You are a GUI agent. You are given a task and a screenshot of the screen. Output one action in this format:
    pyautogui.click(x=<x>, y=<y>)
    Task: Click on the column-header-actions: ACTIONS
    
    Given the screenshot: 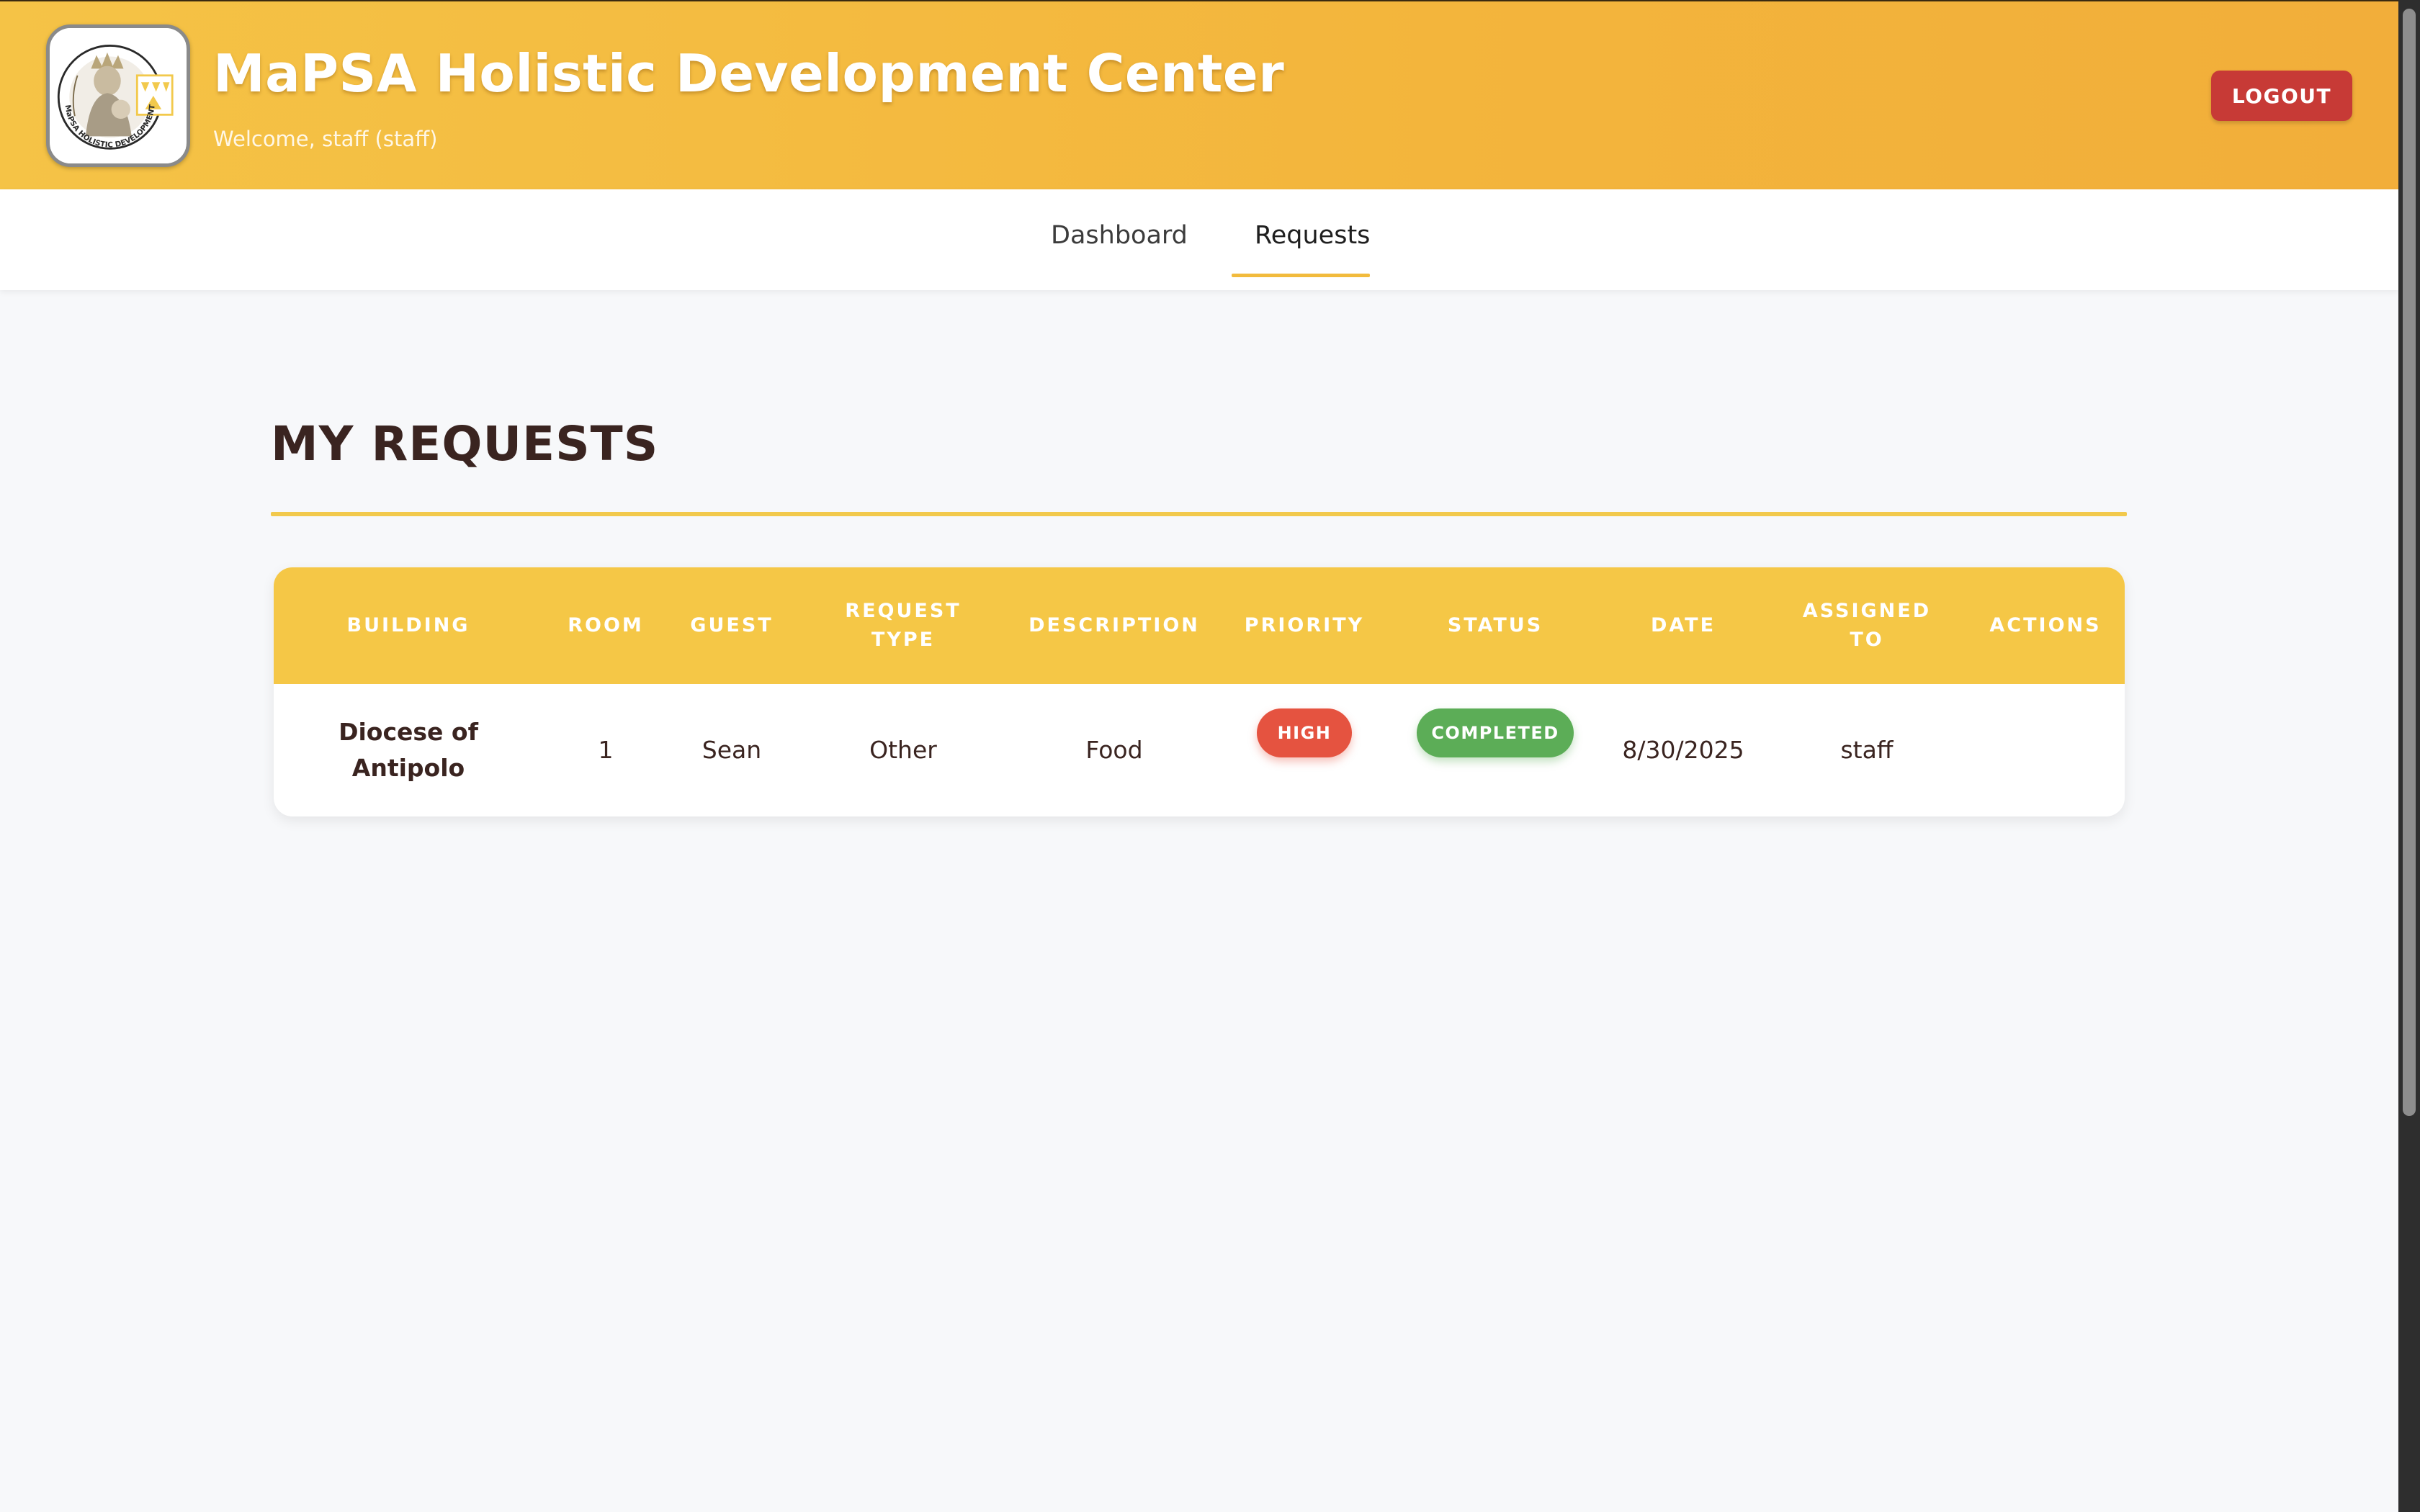 What is the action you would take?
    pyautogui.click(x=2045, y=625)
    